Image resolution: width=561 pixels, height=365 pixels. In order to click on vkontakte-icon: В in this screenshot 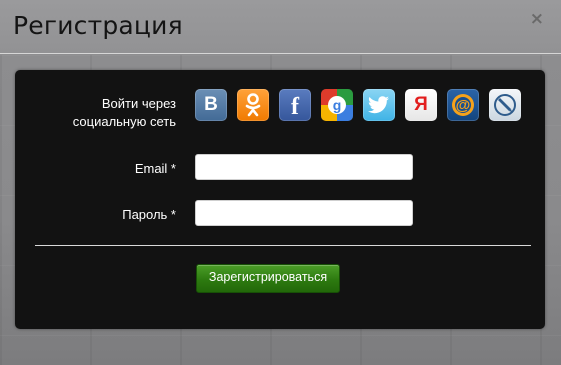, I will do `click(211, 105)`.